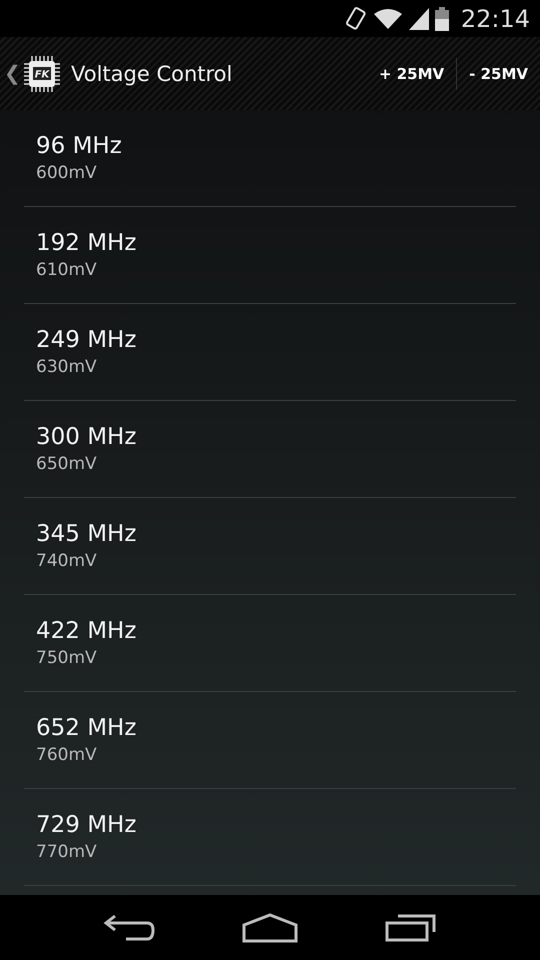  Describe the element at coordinates (270, 927) in the screenshot. I see `home-icon` at that location.